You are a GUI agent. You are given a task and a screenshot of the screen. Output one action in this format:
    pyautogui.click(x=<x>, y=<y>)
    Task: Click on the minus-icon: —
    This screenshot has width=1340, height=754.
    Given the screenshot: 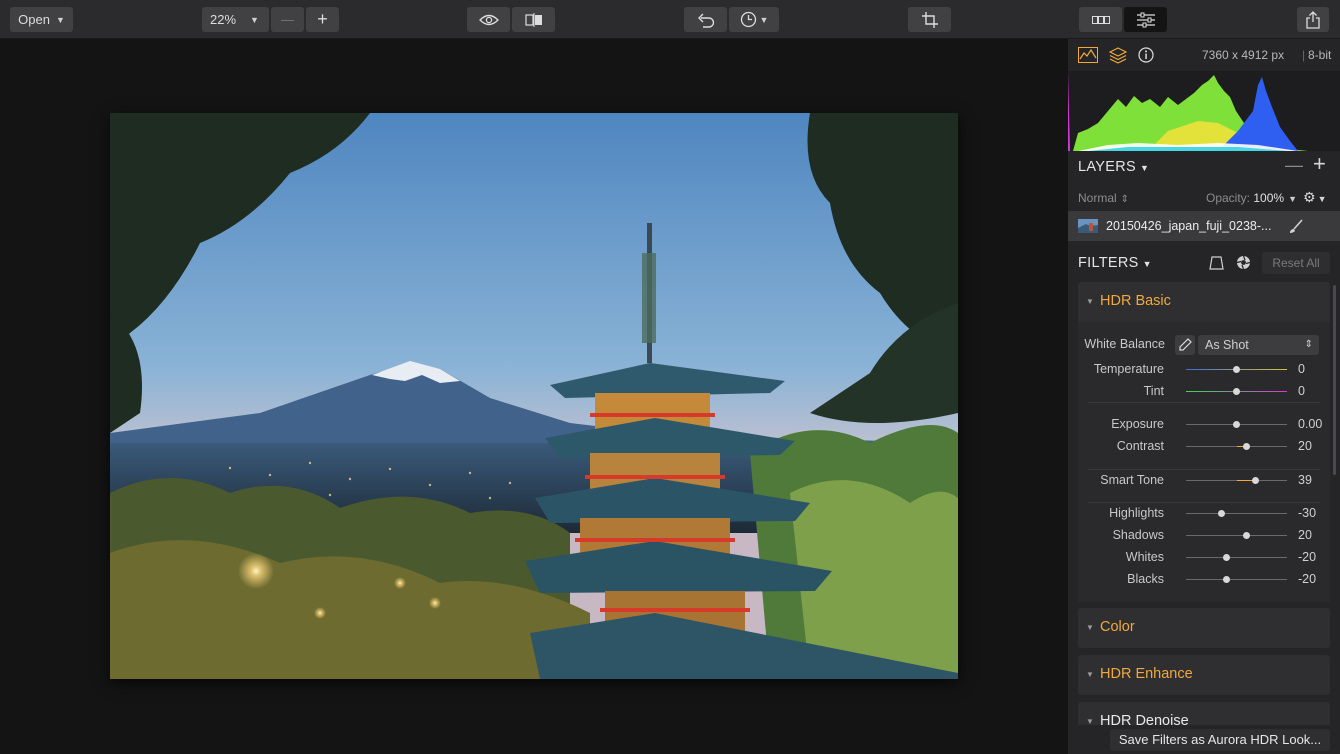 What is the action you would take?
    pyautogui.click(x=287, y=19)
    